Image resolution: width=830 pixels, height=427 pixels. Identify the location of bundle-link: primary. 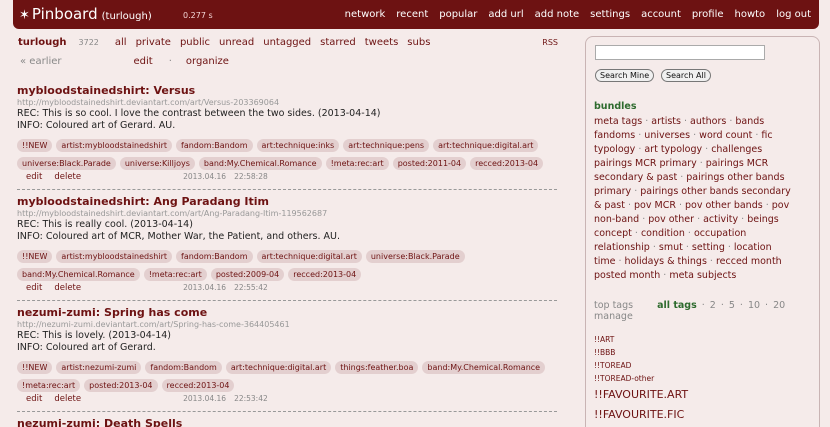
(612, 191).